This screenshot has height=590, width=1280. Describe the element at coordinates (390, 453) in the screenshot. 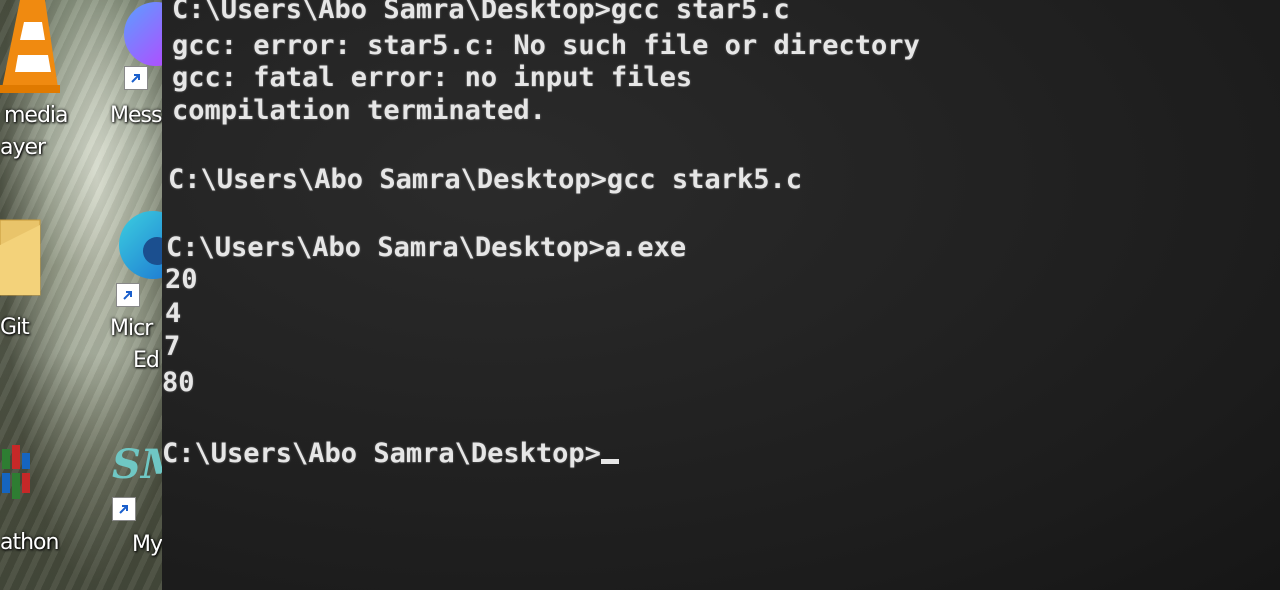

I see `terminal-prompt: C:\Users\Abo Samra\Desktop>` at that location.